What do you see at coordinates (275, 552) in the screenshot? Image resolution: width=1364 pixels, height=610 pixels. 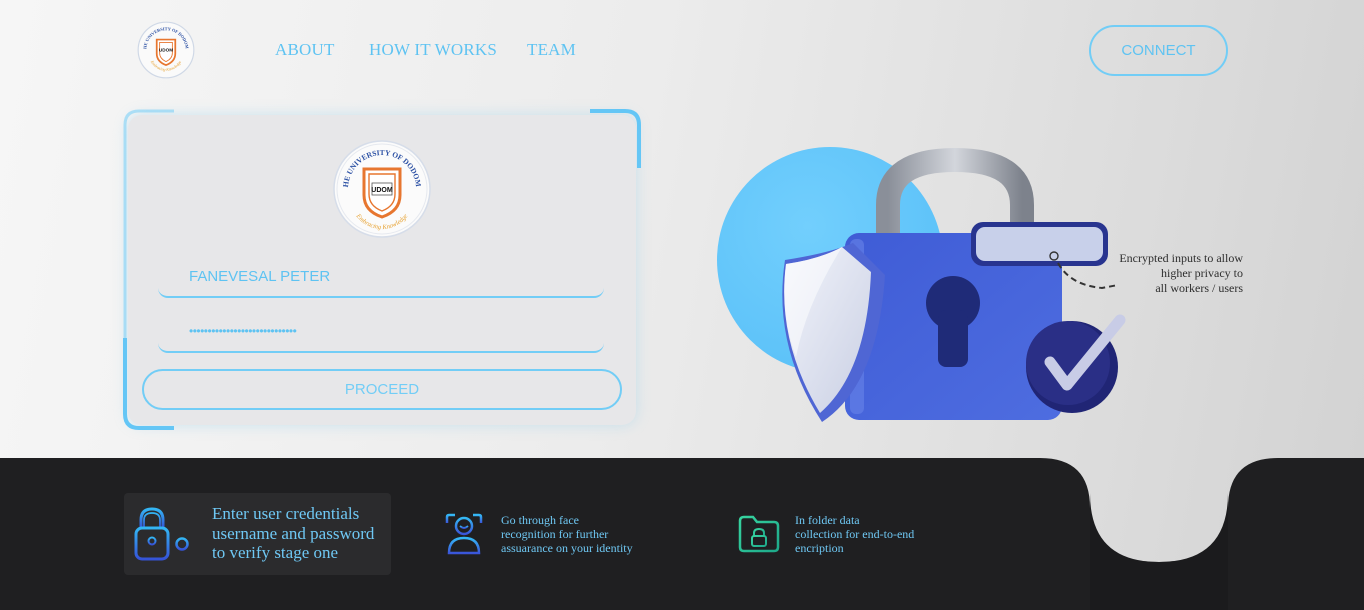 I see `step1-line-3: to verify stage one` at bounding box center [275, 552].